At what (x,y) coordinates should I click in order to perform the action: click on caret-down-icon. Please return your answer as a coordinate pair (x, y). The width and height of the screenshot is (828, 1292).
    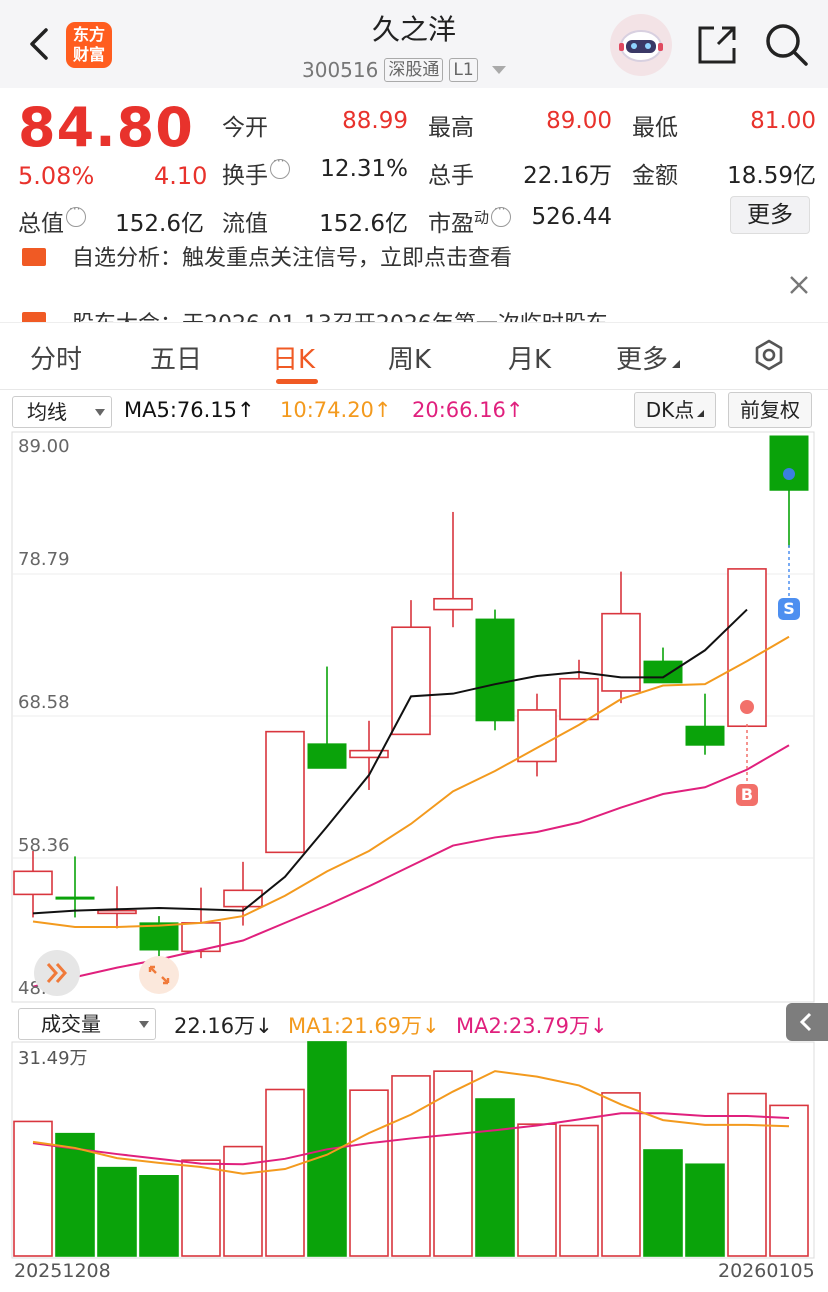
    Looking at the image, I should click on (144, 1024).